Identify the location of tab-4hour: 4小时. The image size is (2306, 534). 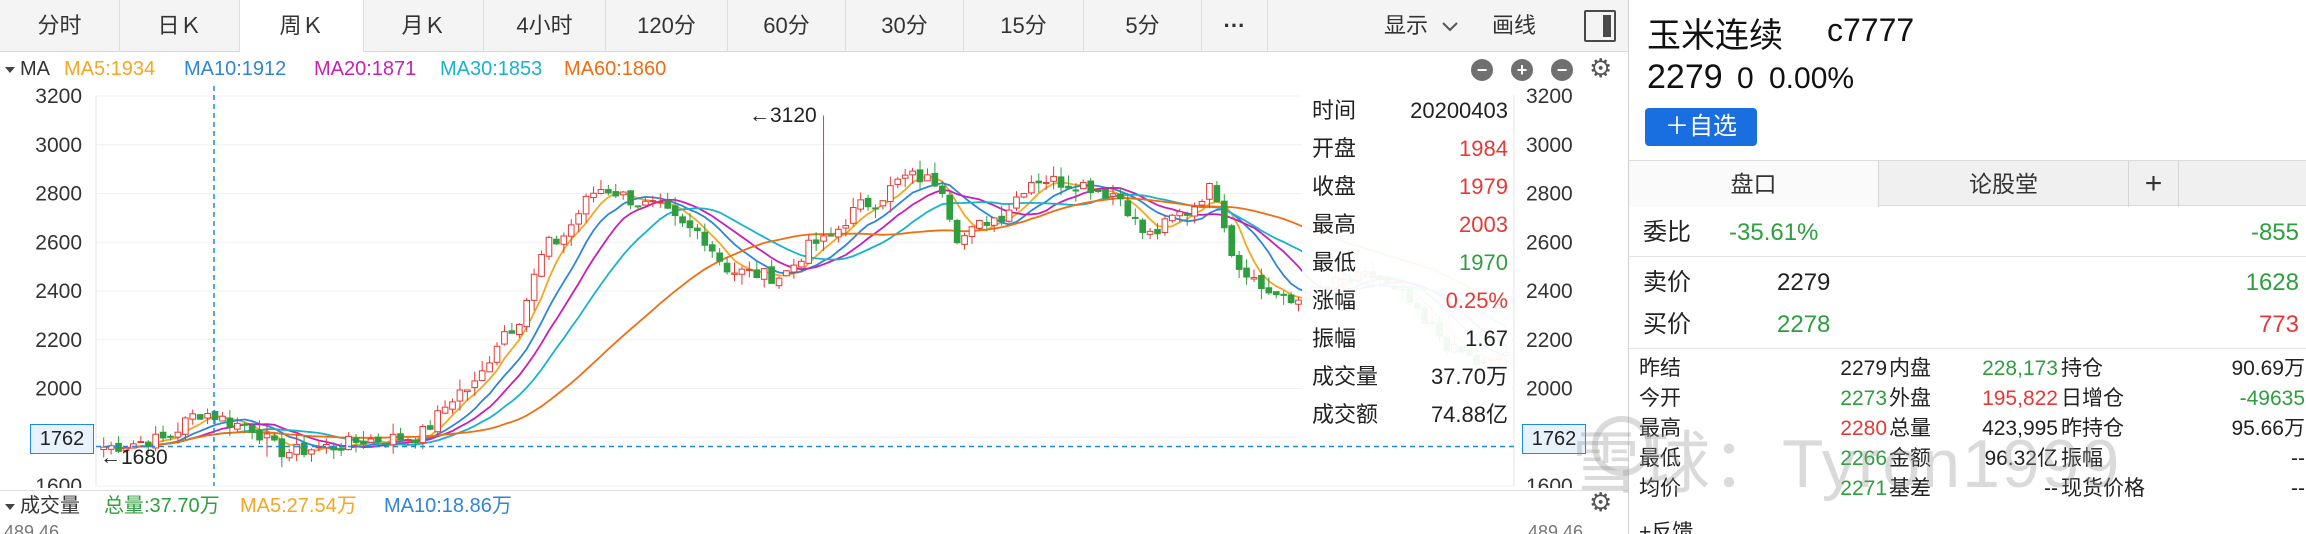
(545, 26).